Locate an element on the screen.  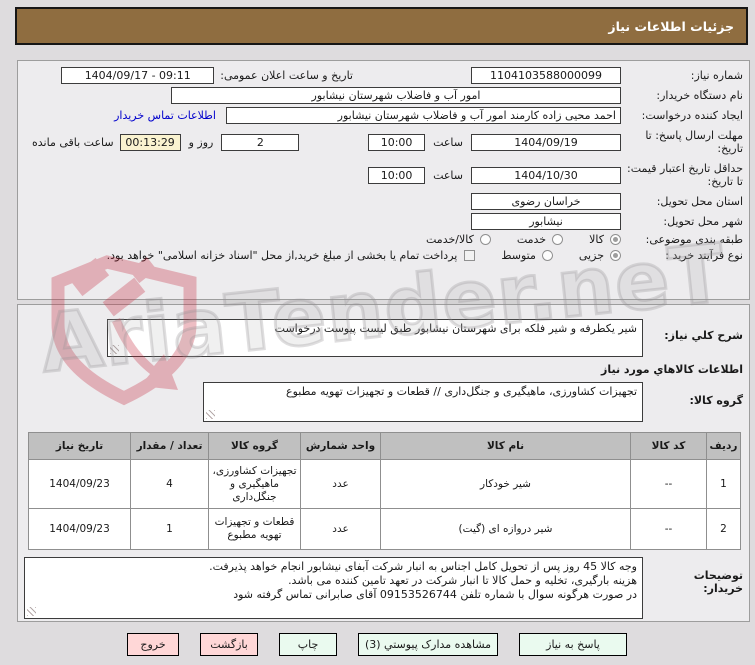
creator-label: ایجاد کننده درخواست: is located at coordinates (692, 115).